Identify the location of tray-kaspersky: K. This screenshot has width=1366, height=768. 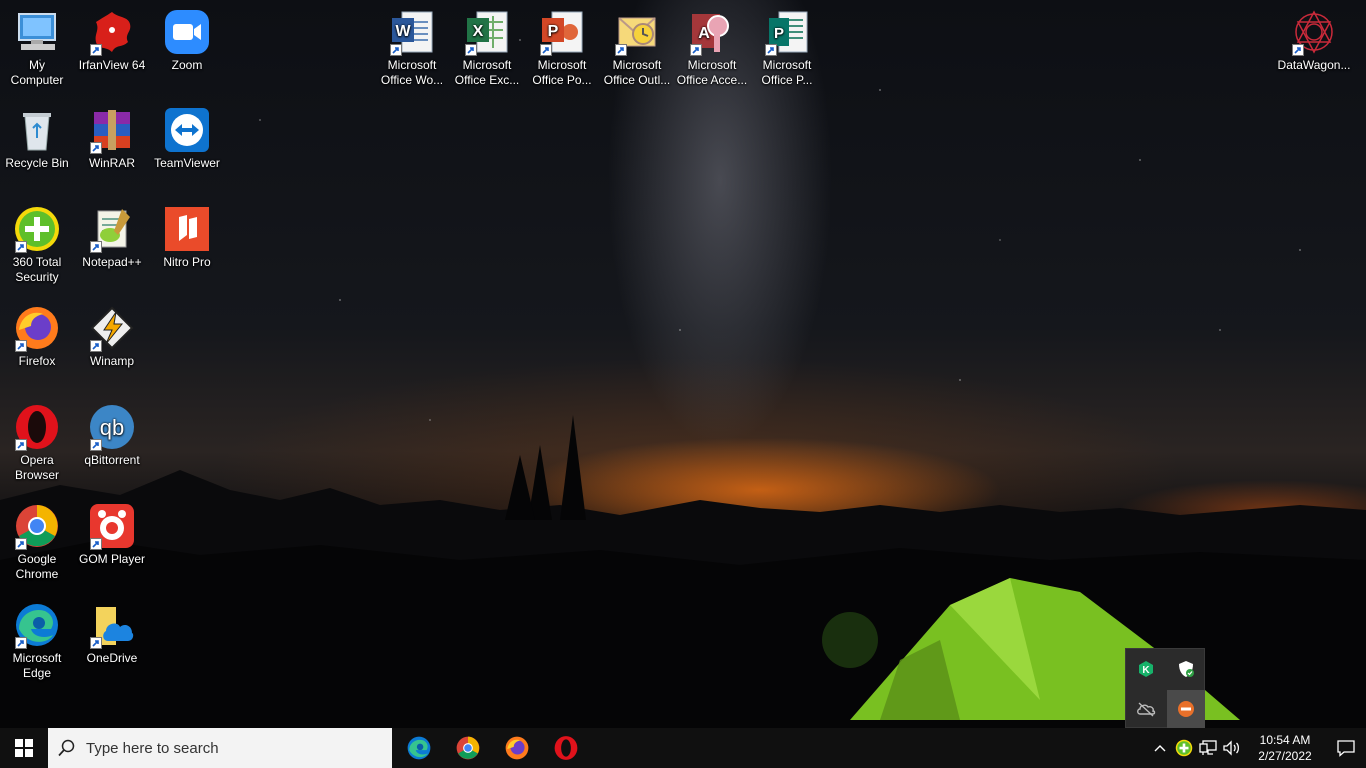
(1146, 669).